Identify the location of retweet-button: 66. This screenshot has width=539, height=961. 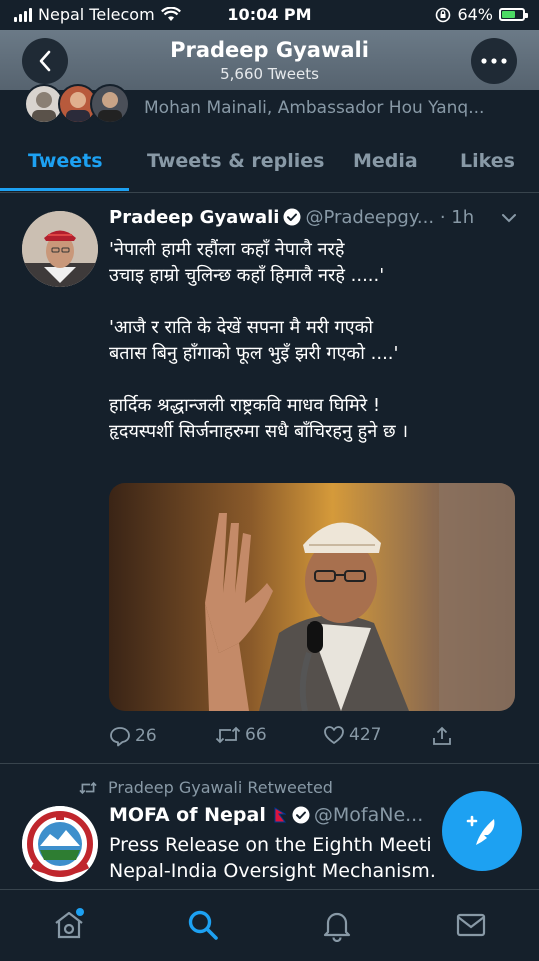
(241, 735).